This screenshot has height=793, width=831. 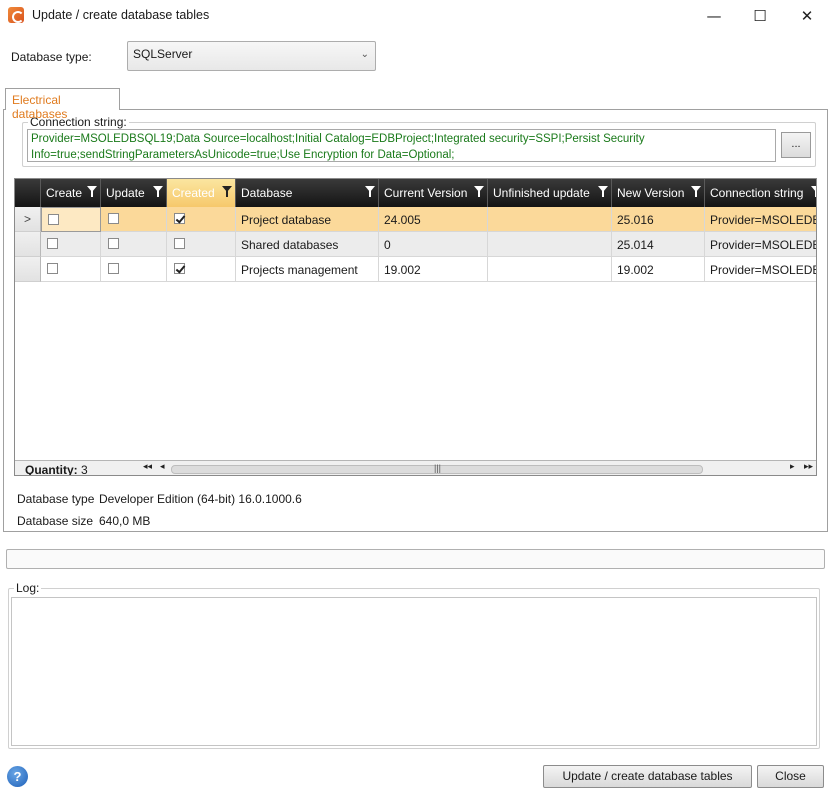 What do you see at coordinates (415, 559) in the screenshot?
I see `progress-bar` at bounding box center [415, 559].